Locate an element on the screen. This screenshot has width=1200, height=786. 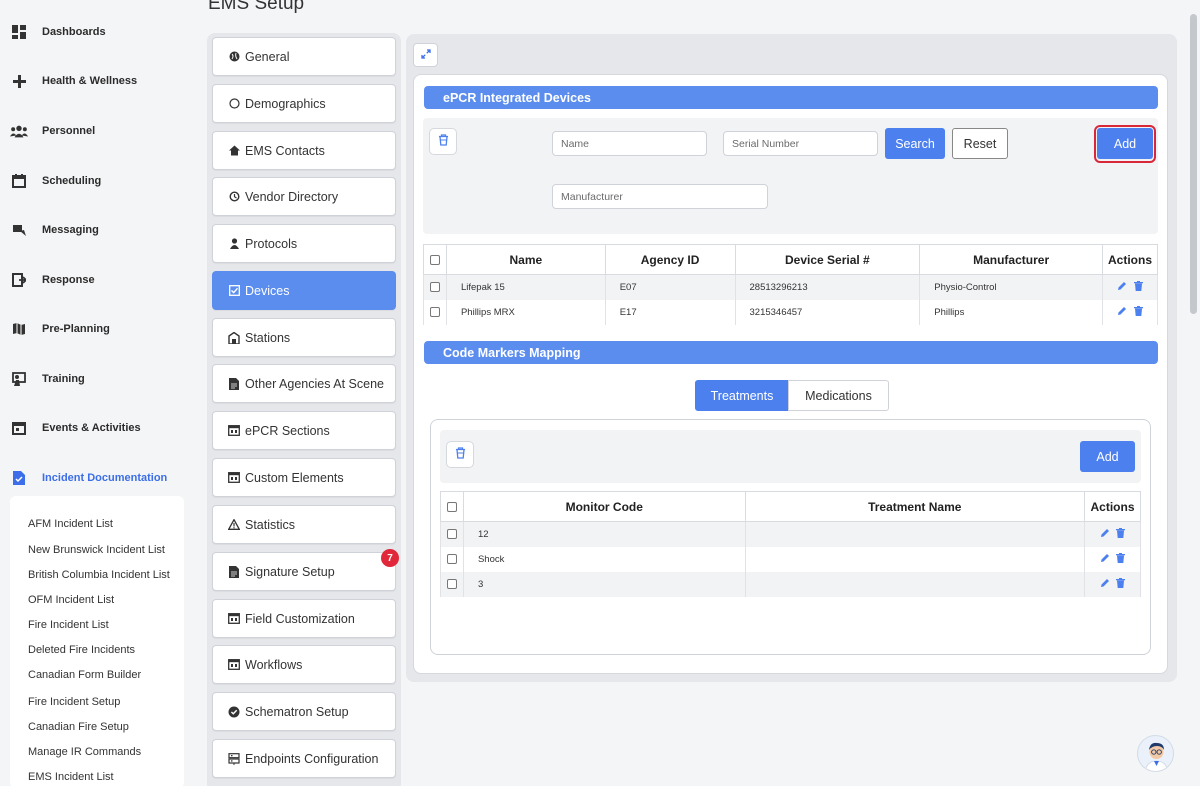
sub-item-canadian-form-builder: Canadian Form Builder is located at coordinates (84, 675).